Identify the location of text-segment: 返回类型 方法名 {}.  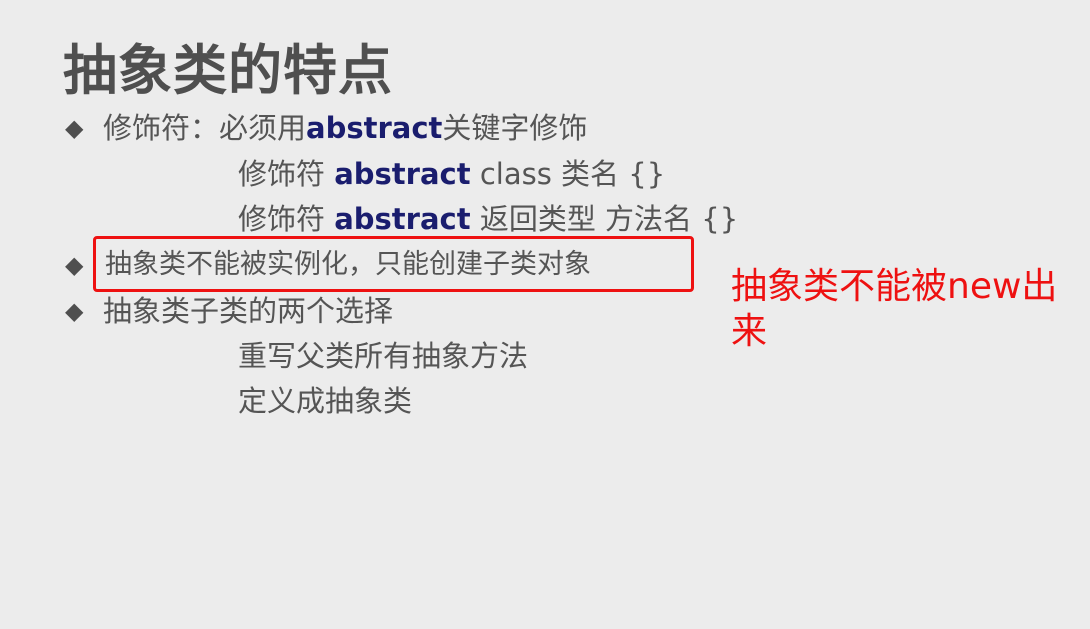
(604, 219).